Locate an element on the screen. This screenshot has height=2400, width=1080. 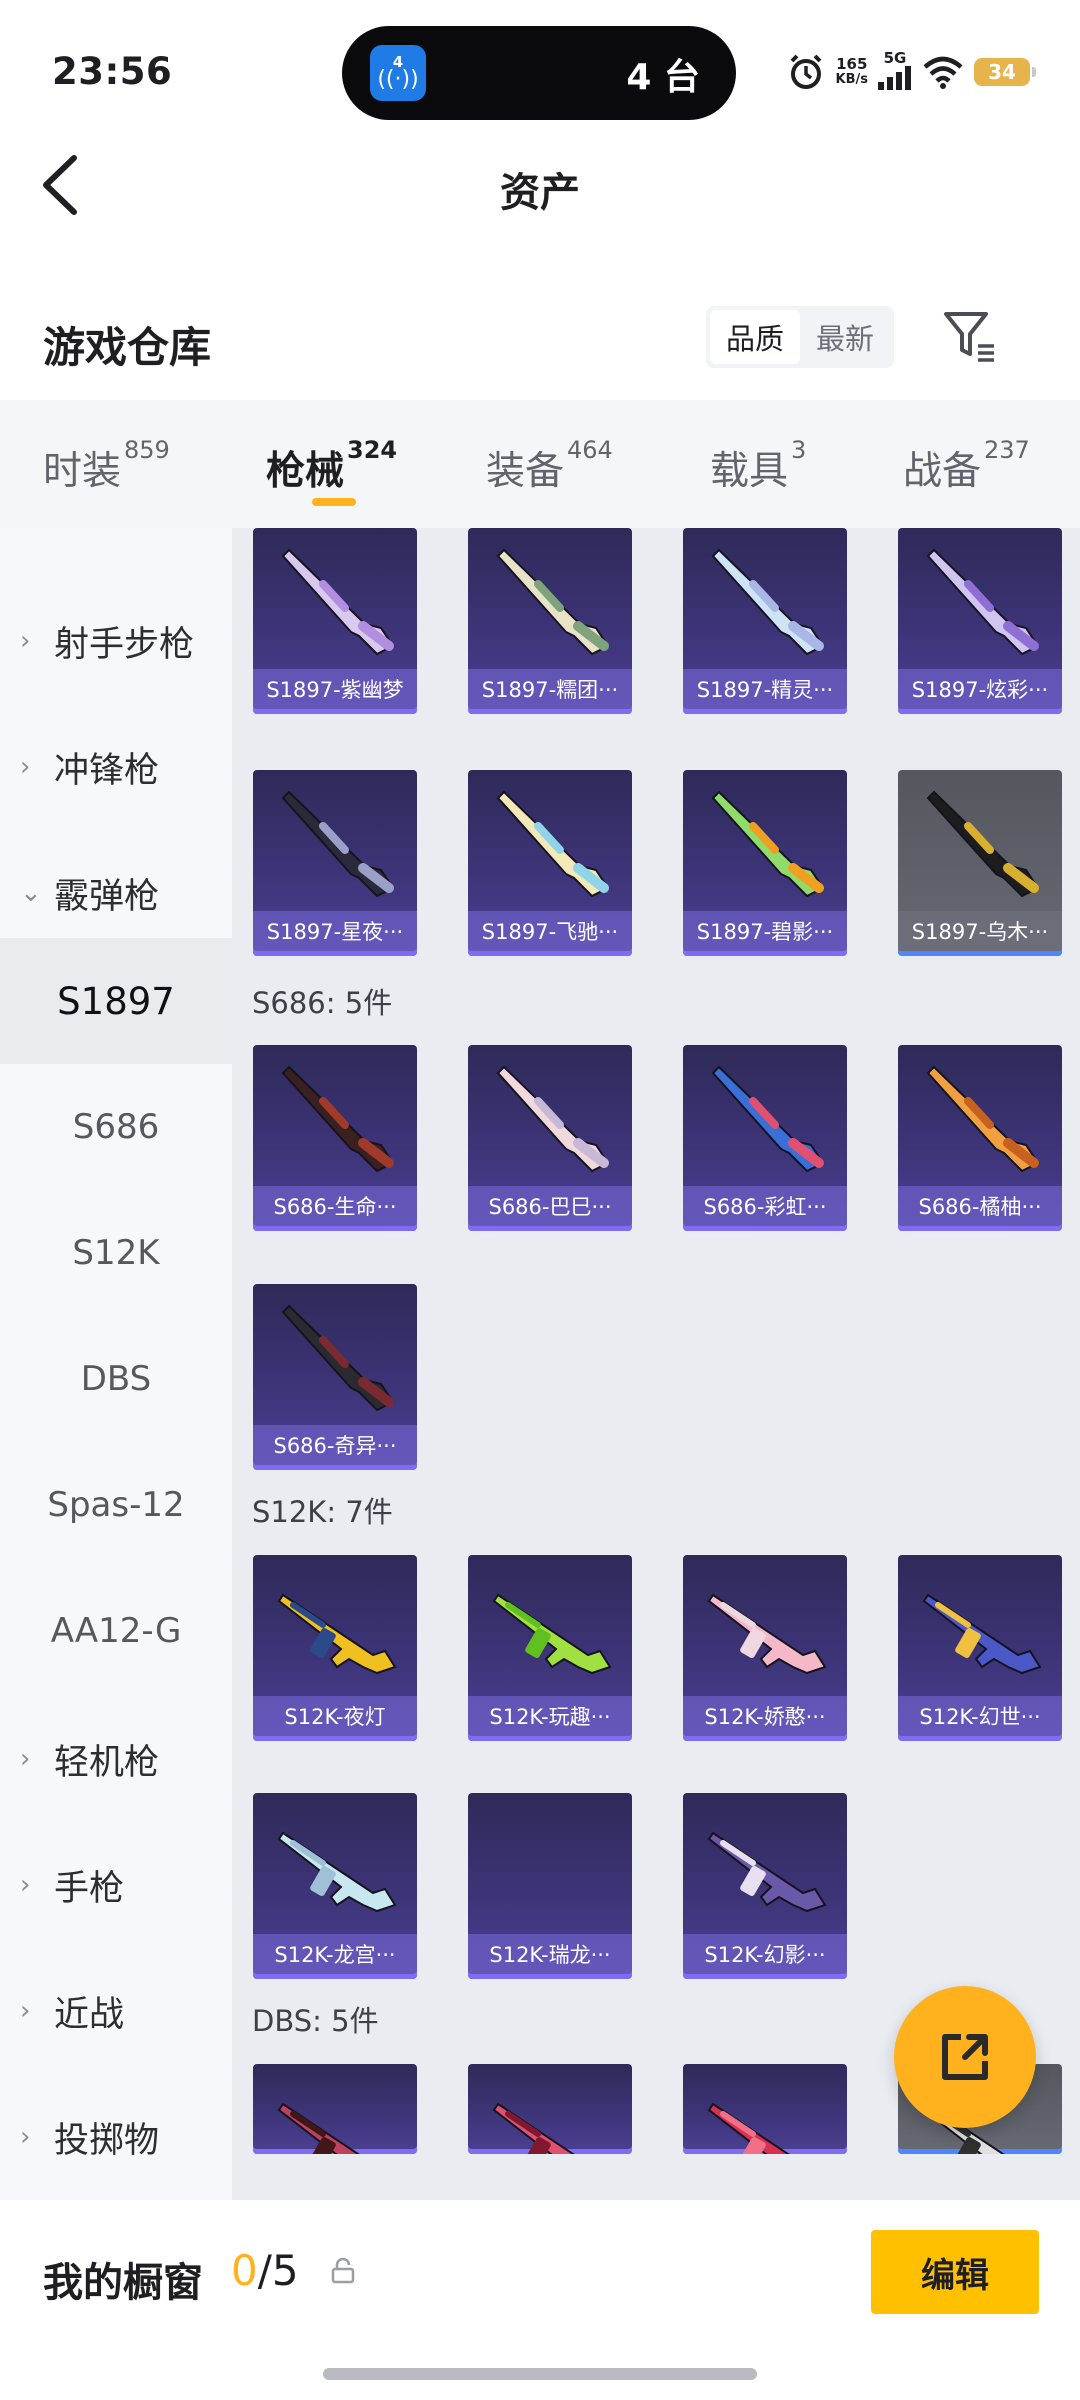
weapon-card-label: S686-巴巳··· is located at coordinates (550, 1206).